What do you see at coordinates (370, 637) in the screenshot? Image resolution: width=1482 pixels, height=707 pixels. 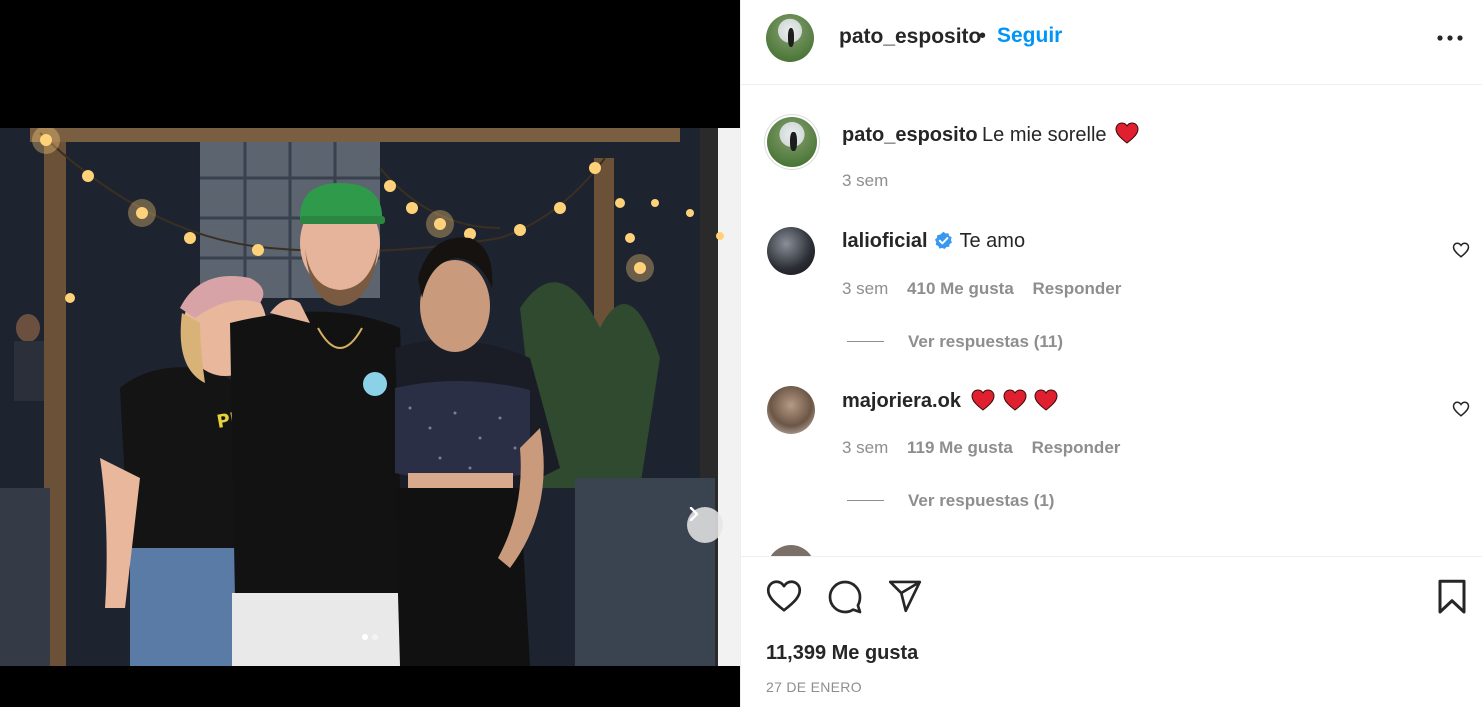 I see `carousel-indicator` at bounding box center [370, 637].